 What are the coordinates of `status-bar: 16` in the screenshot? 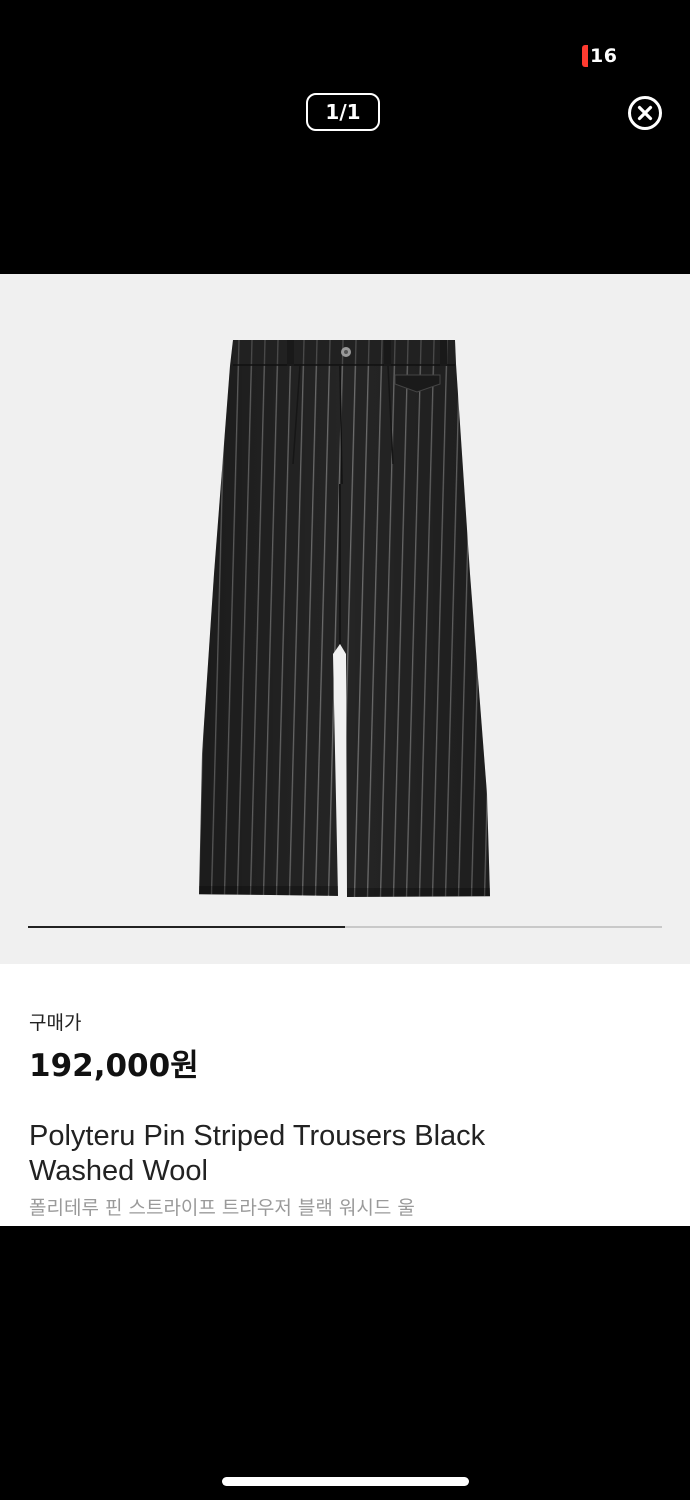 It's located at (345, 40).